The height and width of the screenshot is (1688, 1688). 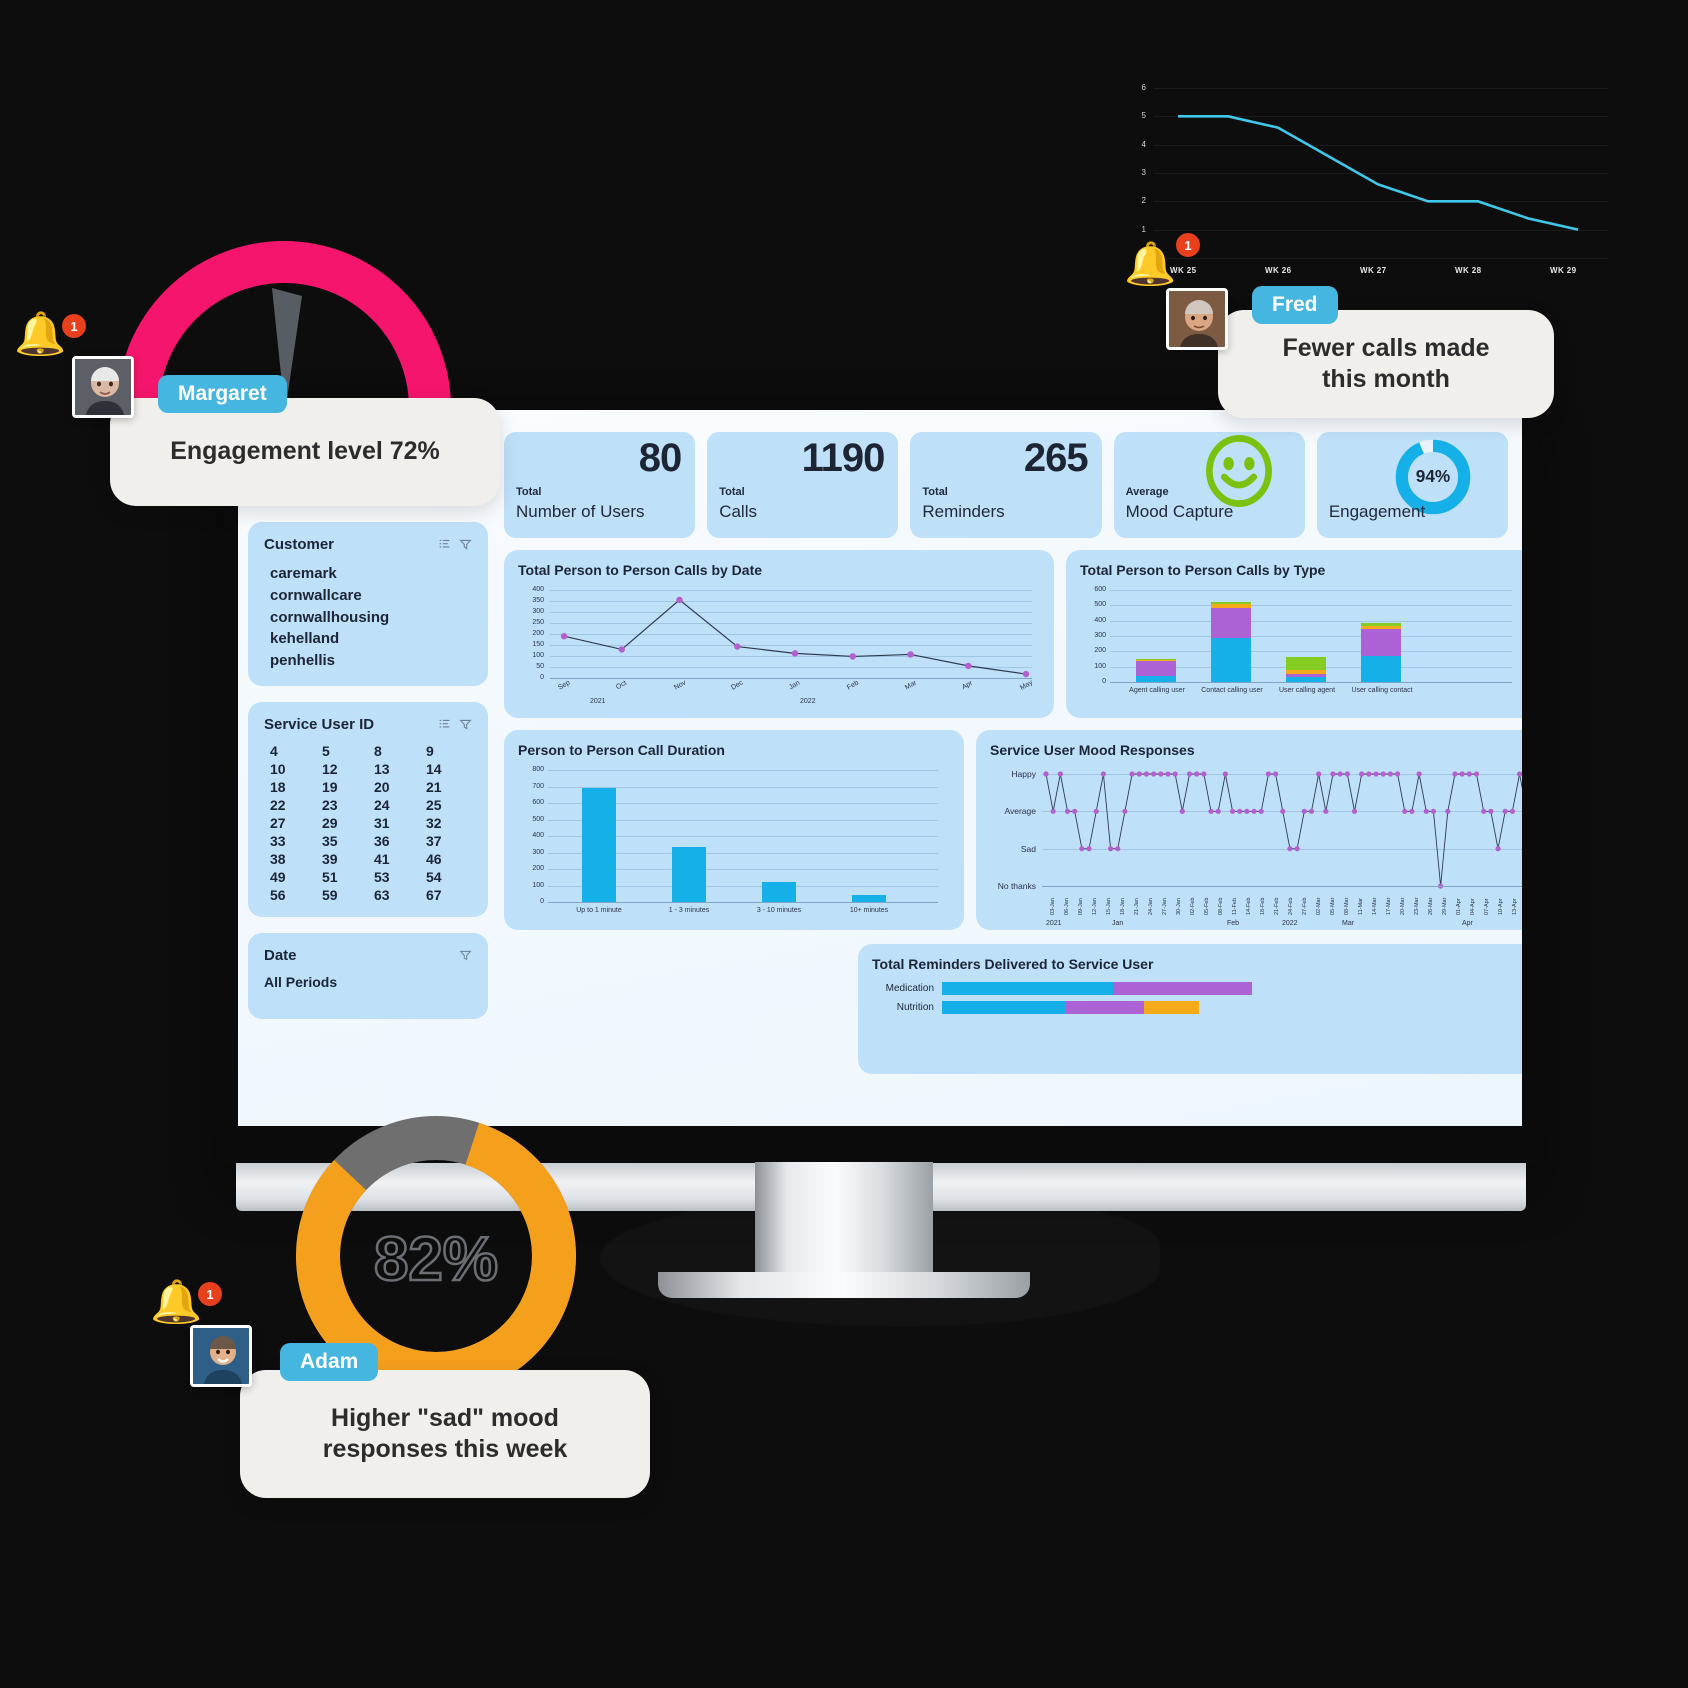 What do you see at coordinates (449, 859) in the screenshot?
I see `service-user-id-item: 46` at bounding box center [449, 859].